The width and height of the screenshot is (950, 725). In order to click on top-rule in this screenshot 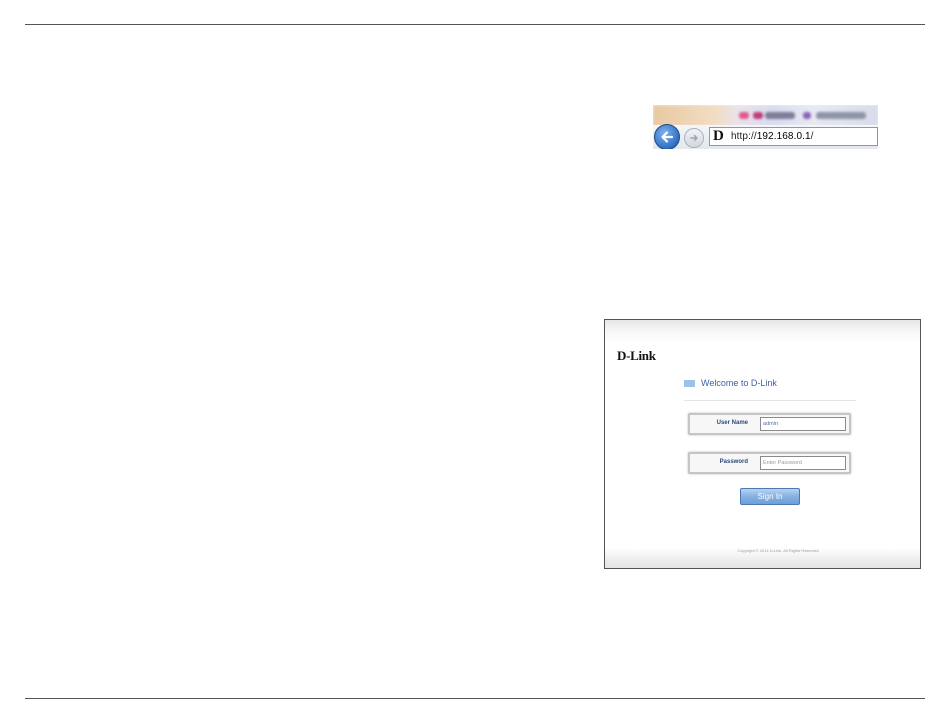, I will do `click(475, 24)`.